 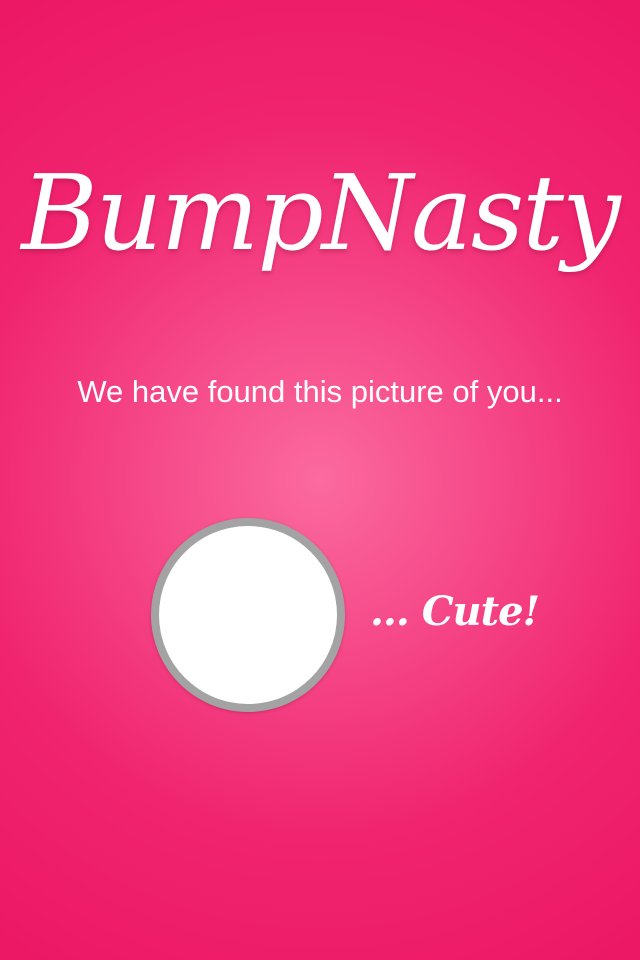 What do you see at coordinates (321, 213) in the screenshot?
I see `app-logo: BumpNasty` at bounding box center [321, 213].